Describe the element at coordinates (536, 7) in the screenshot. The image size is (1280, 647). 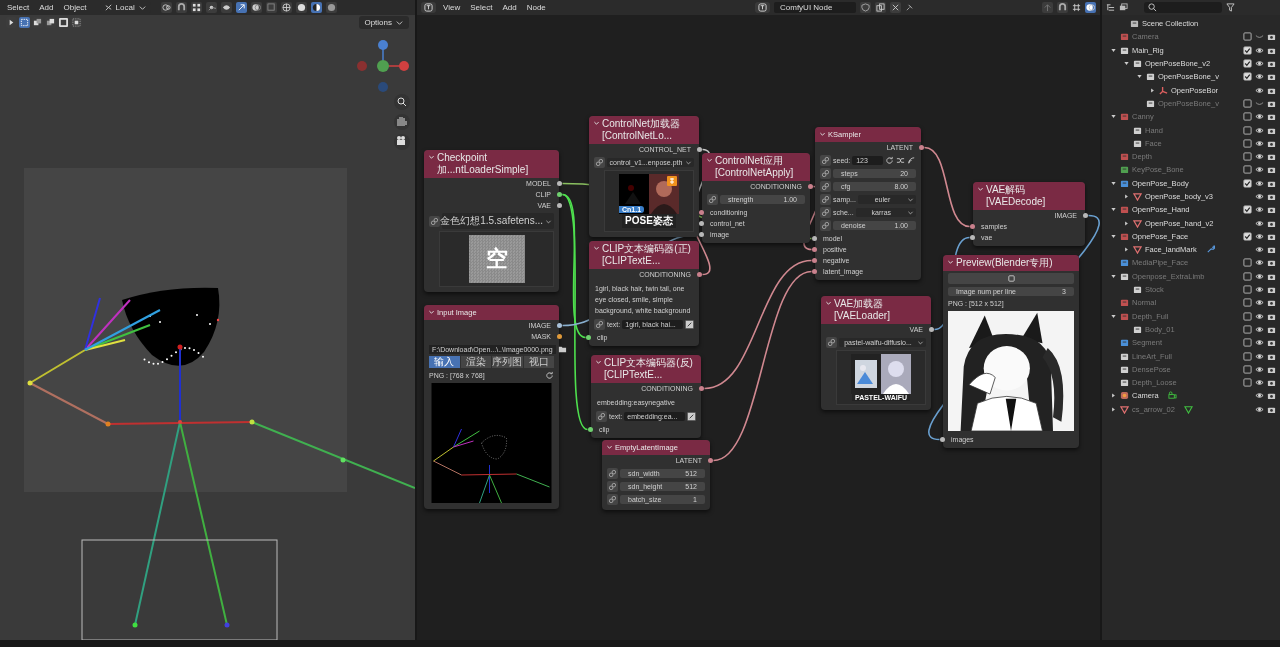
I see `menu-item: Node` at that location.